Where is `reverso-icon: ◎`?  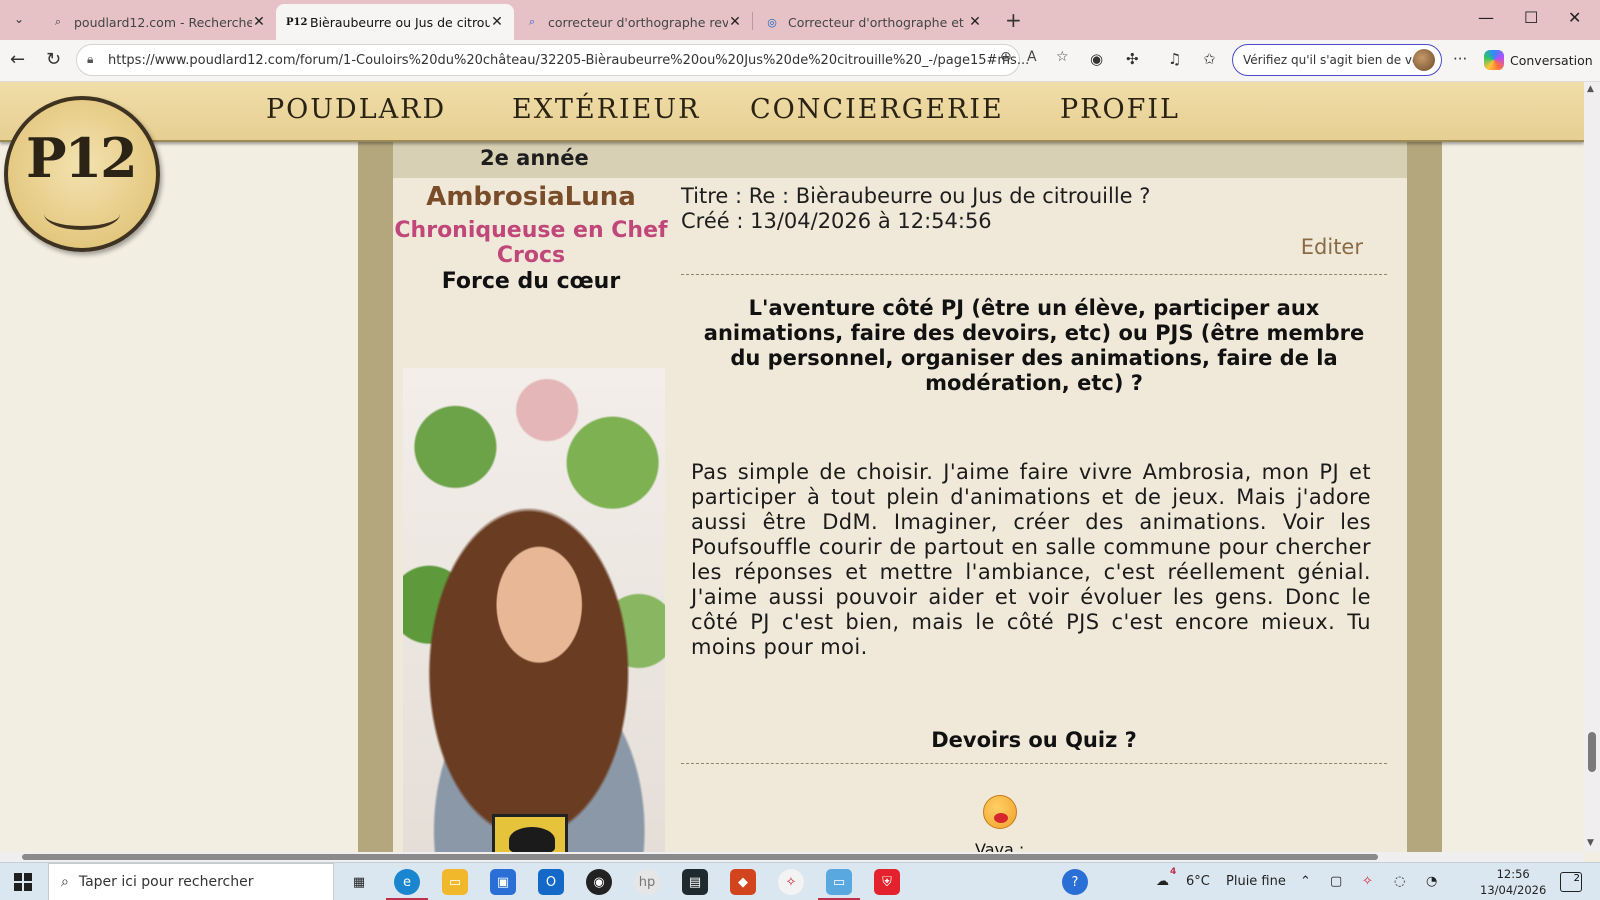 reverso-icon: ◎ is located at coordinates (772, 22).